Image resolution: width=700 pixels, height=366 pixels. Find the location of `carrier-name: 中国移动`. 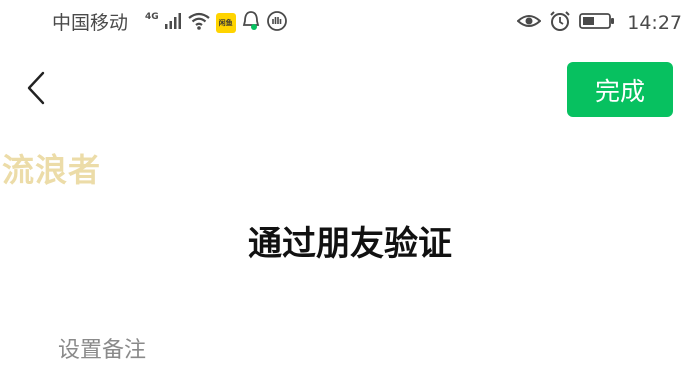

carrier-name: 中国移动 is located at coordinates (90, 23).